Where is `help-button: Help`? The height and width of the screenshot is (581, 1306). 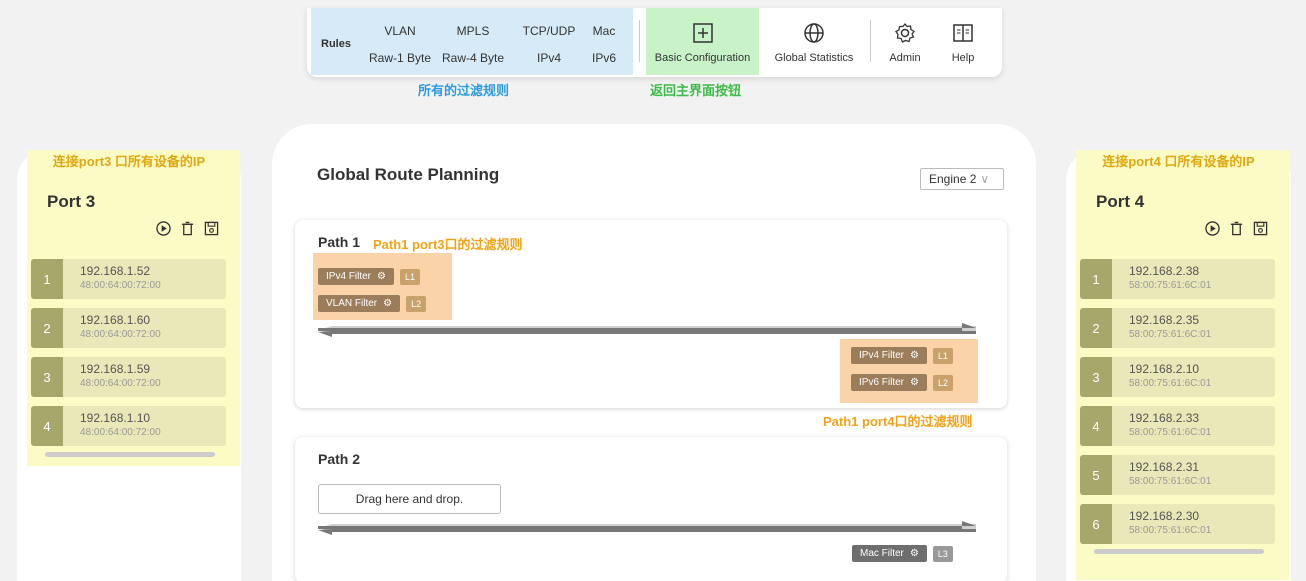
help-button: Help is located at coordinates (963, 41).